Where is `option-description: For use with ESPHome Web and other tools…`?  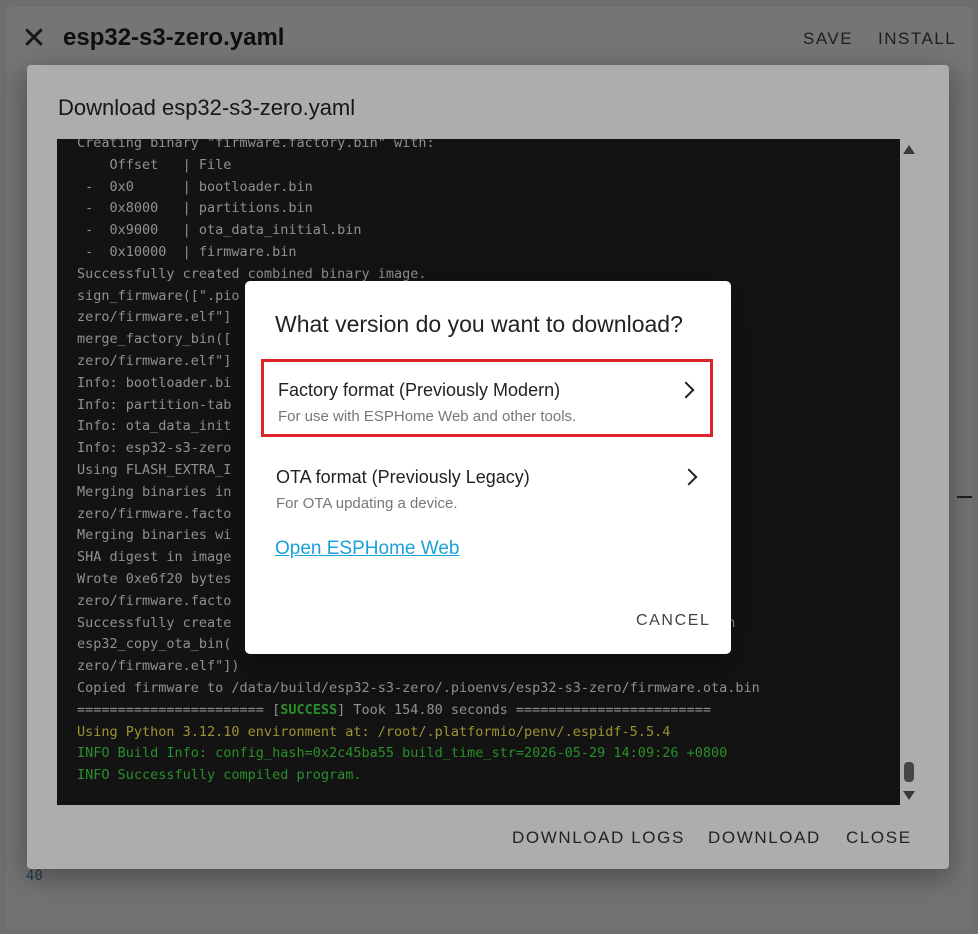
option-description: For use with ESPHome Web and other tools… is located at coordinates (427, 416).